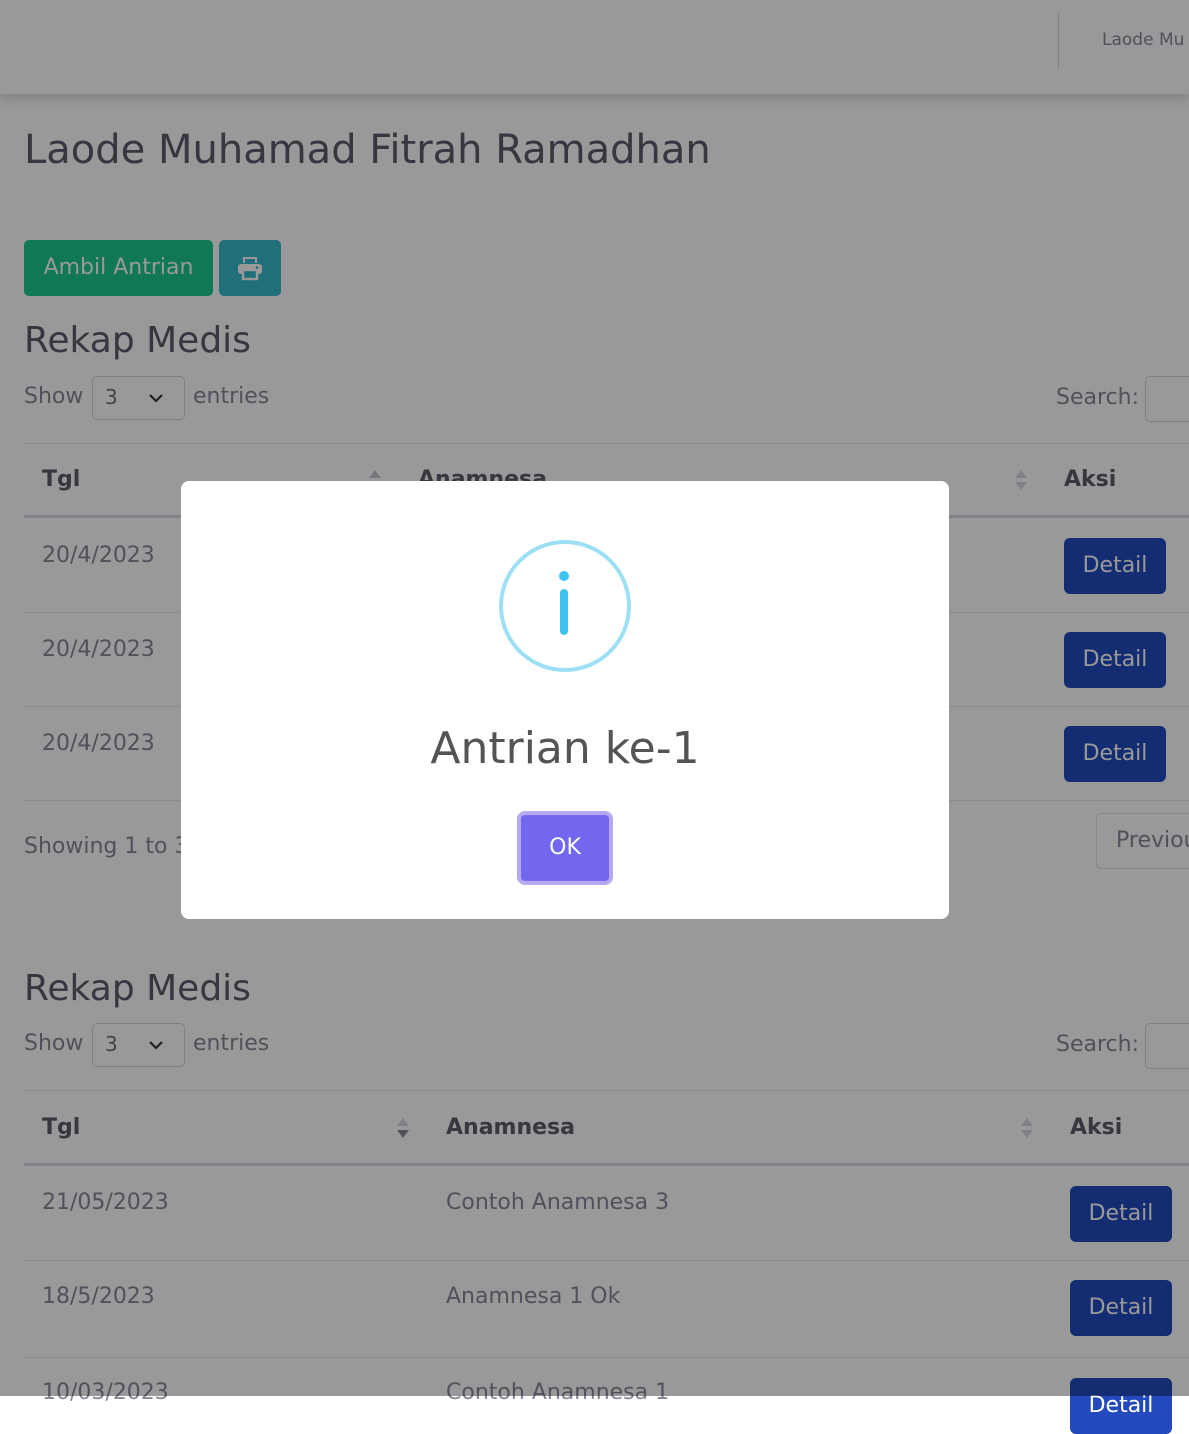  Describe the element at coordinates (564, 612) in the screenshot. I see `info-icon-bar` at that location.